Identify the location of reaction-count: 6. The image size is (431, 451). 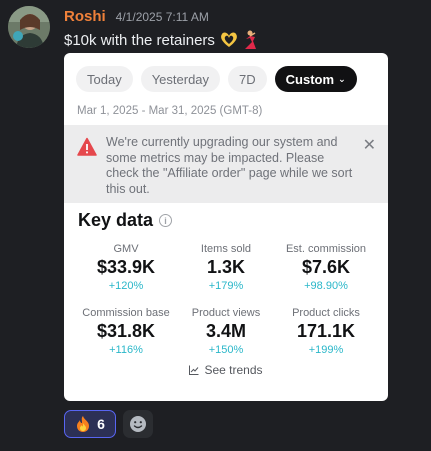
(101, 424).